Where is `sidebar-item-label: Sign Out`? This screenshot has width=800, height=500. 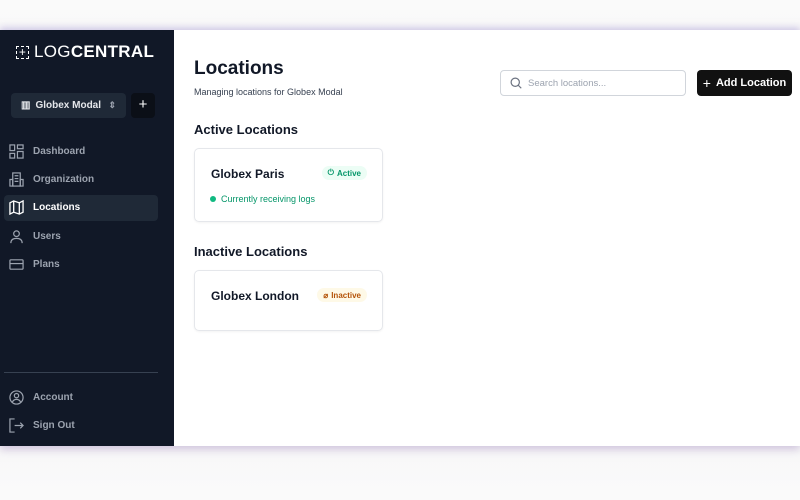
sidebar-item-label: Sign Out is located at coordinates (54, 425).